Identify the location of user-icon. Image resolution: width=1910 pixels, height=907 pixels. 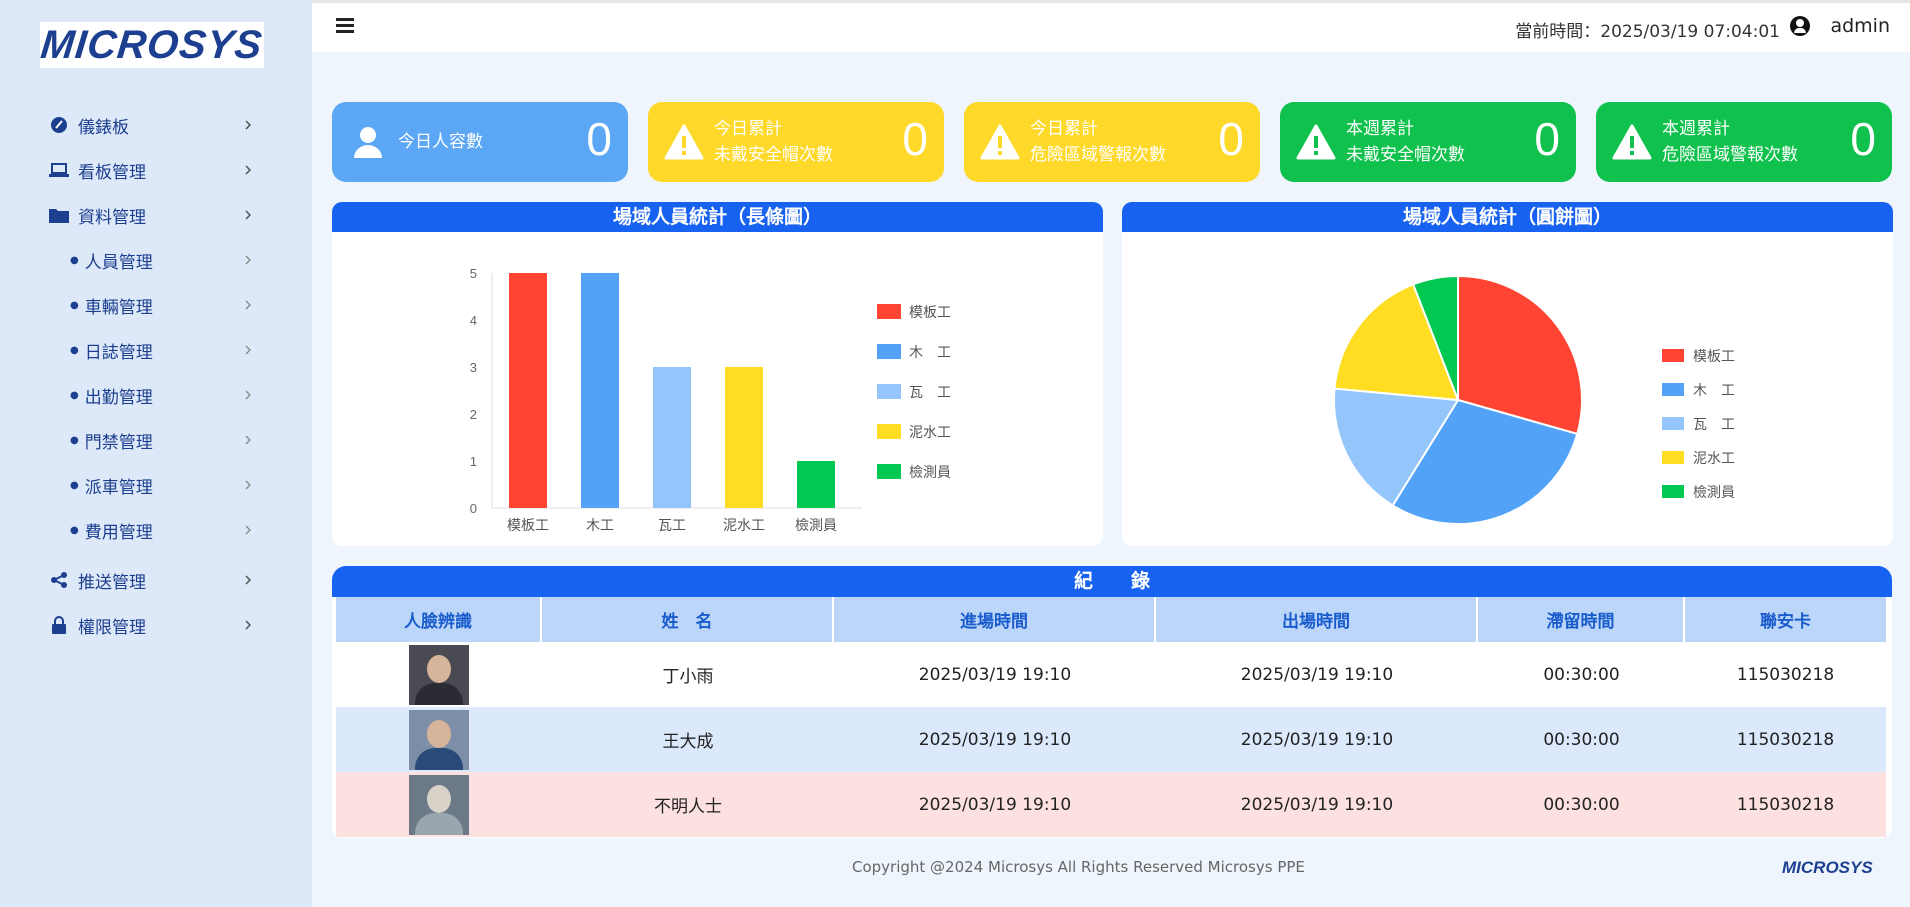
(368, 142).